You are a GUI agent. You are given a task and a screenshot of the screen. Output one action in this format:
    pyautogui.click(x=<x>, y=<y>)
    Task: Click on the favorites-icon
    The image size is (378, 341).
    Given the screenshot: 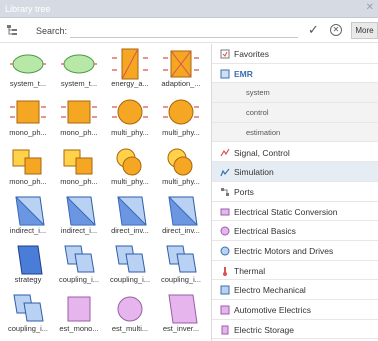 What is the action you would take?
    pyautogui.click(x=225, y=54)
    